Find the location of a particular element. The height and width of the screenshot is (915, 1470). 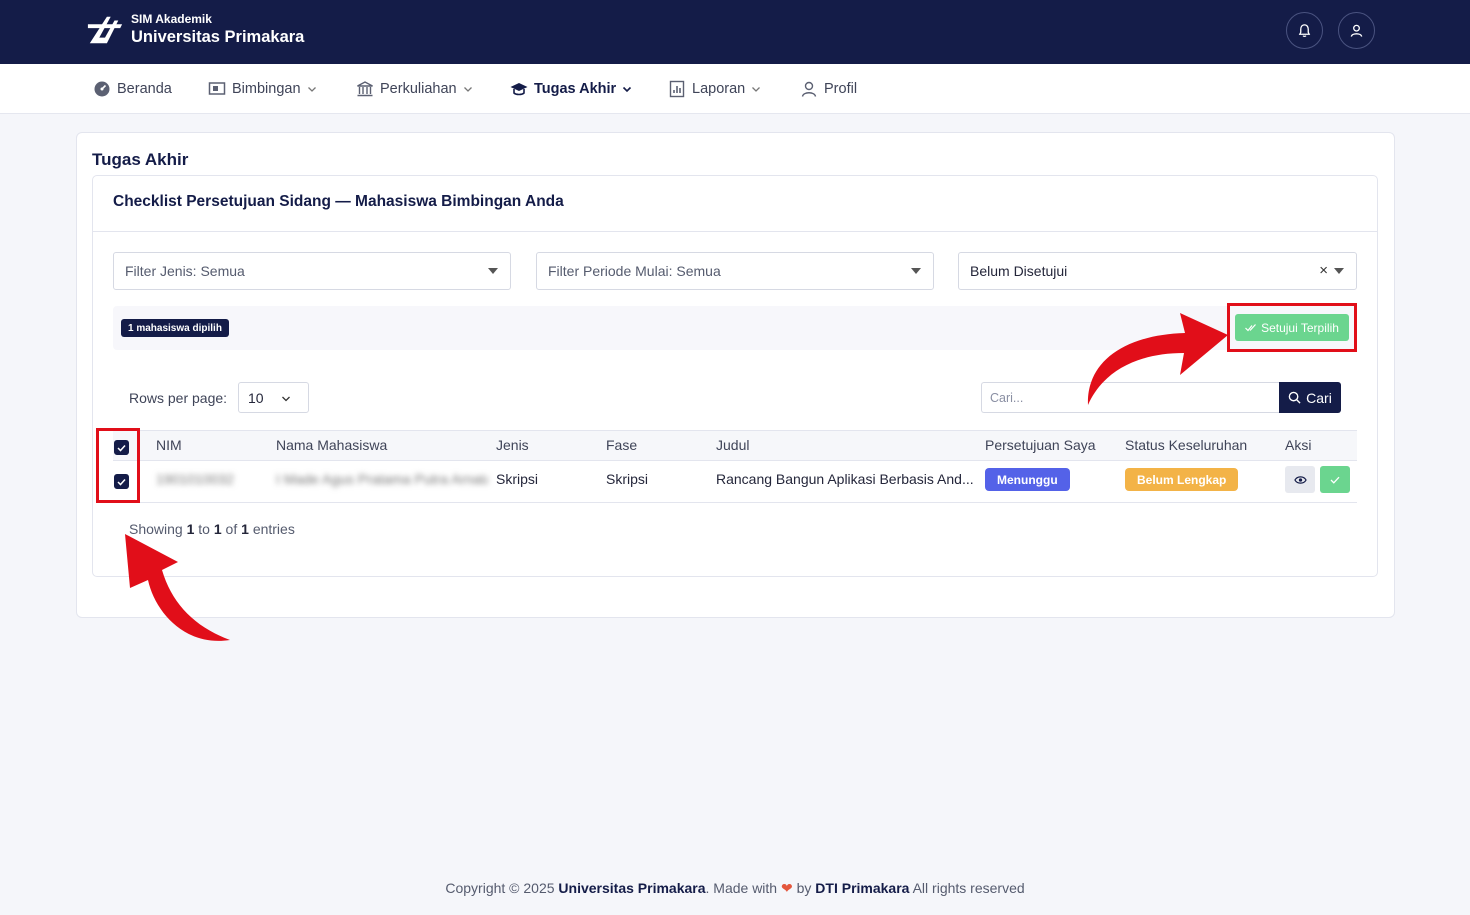

user-menu-button is located at coordinates (1356, 30).